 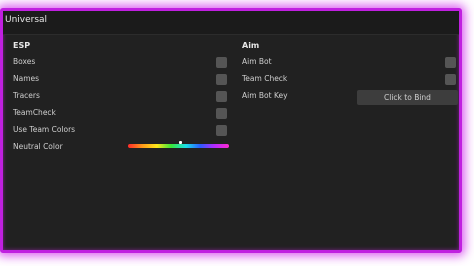 I want to click on esp-team-colors-checkbox, so click(x=221, y=130).